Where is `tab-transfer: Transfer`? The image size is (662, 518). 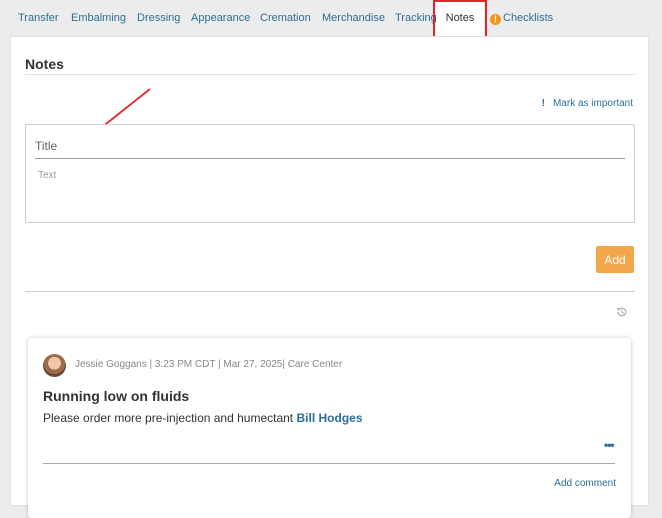
tab-transfer: Transfer is located at coordinates (38, 18).